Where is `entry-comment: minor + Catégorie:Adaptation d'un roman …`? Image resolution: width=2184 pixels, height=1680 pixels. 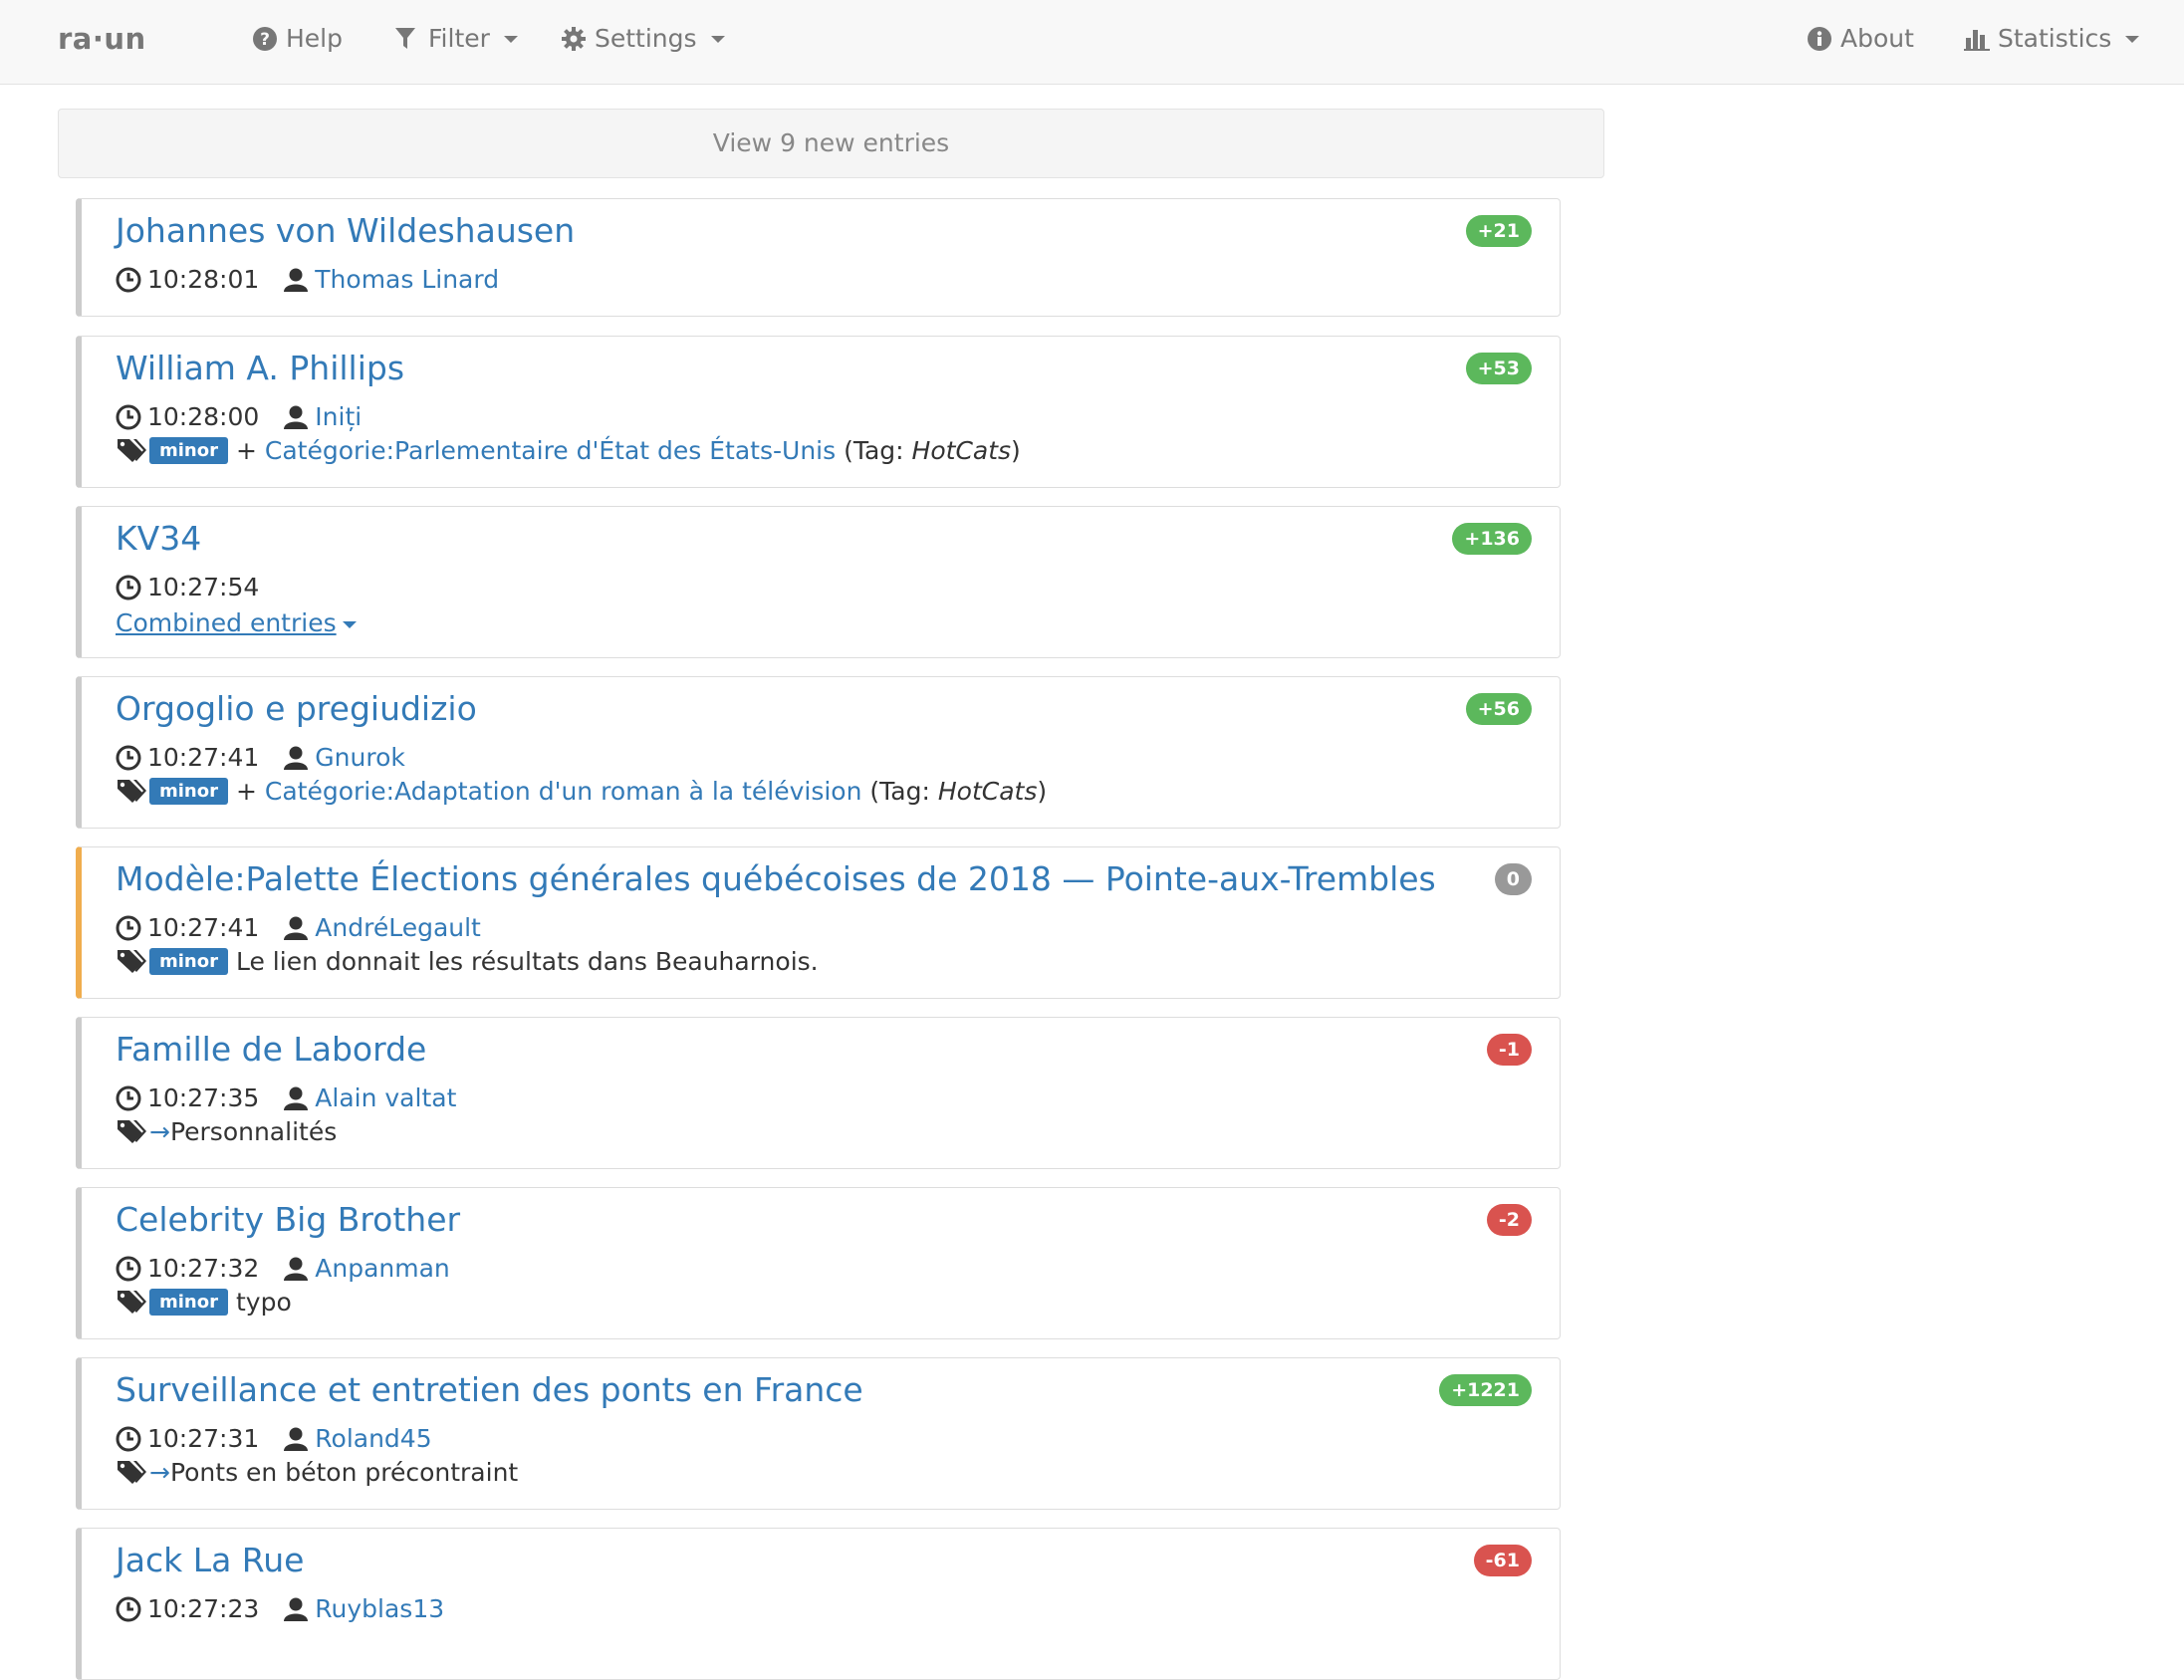 entry-comment: minor + Catégorie:Adaptation d'un roman … is located at coordinates (581, 791).